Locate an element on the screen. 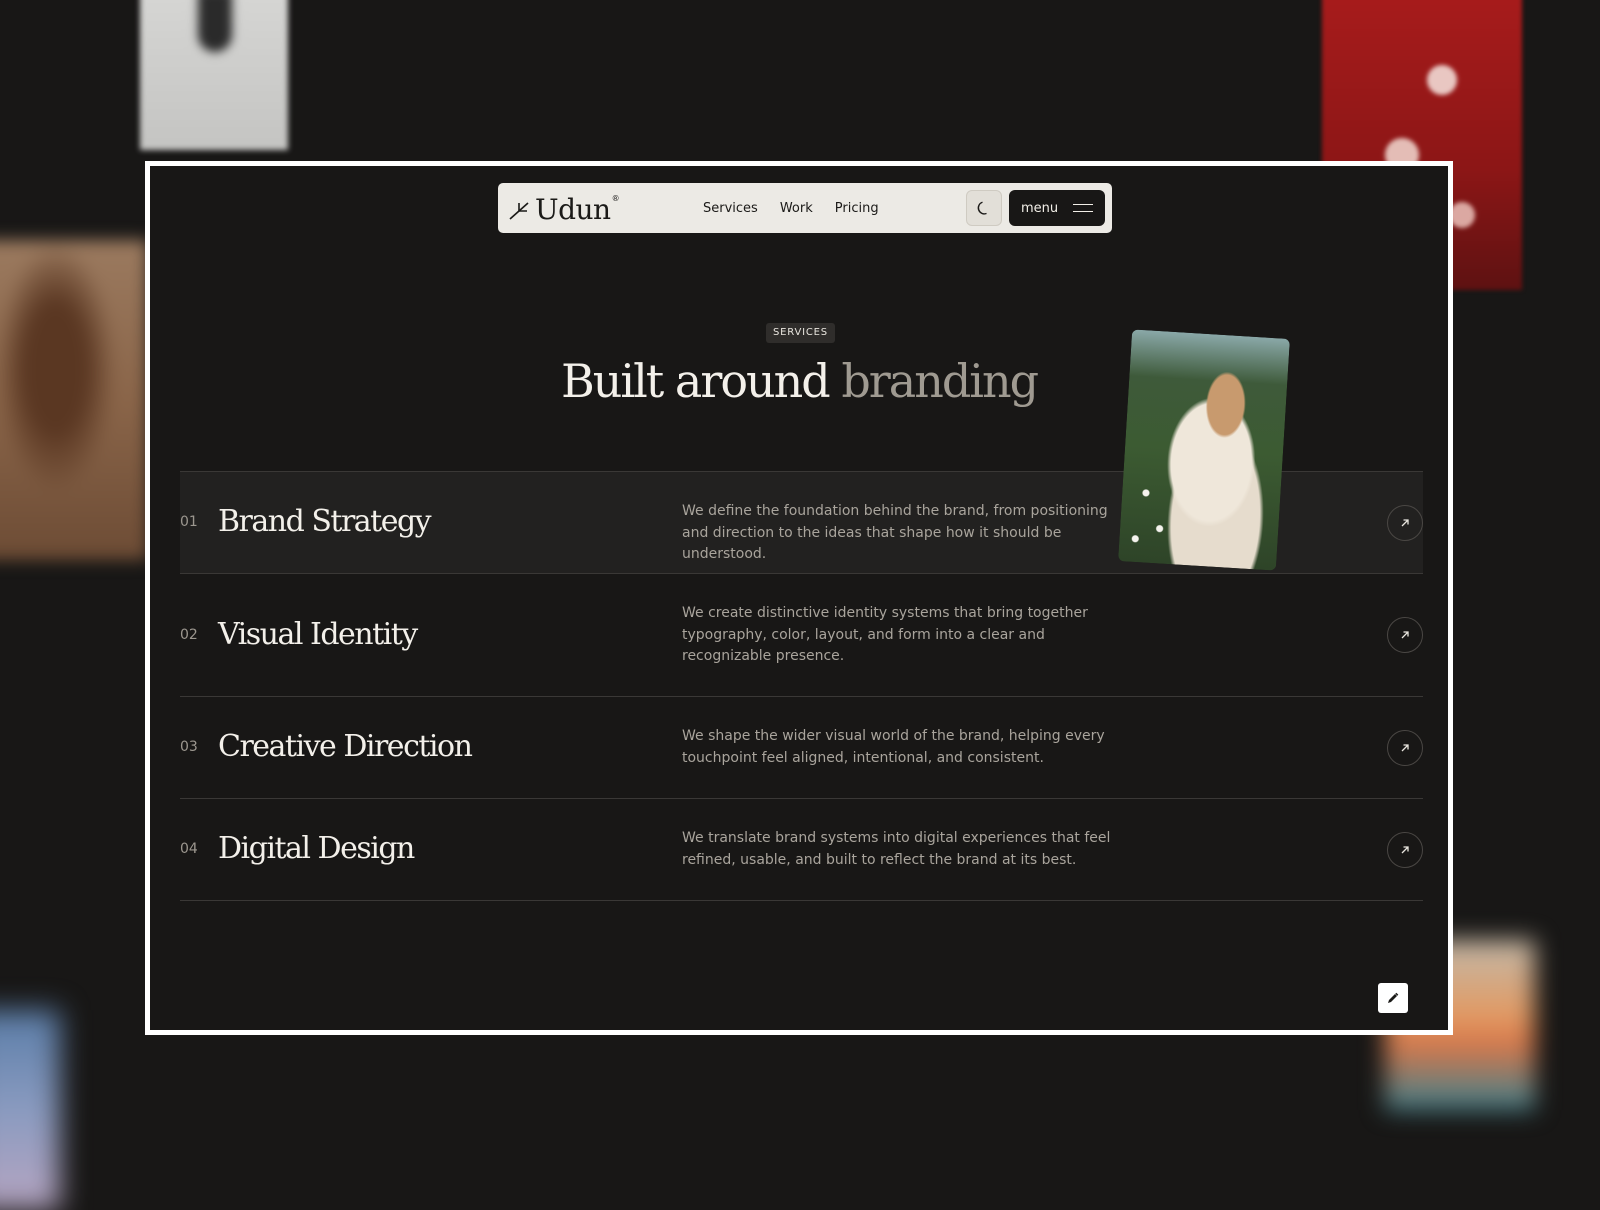 This screenshot has width=1600, height=1210. pen-icon is located at coordinates (1393, 997).